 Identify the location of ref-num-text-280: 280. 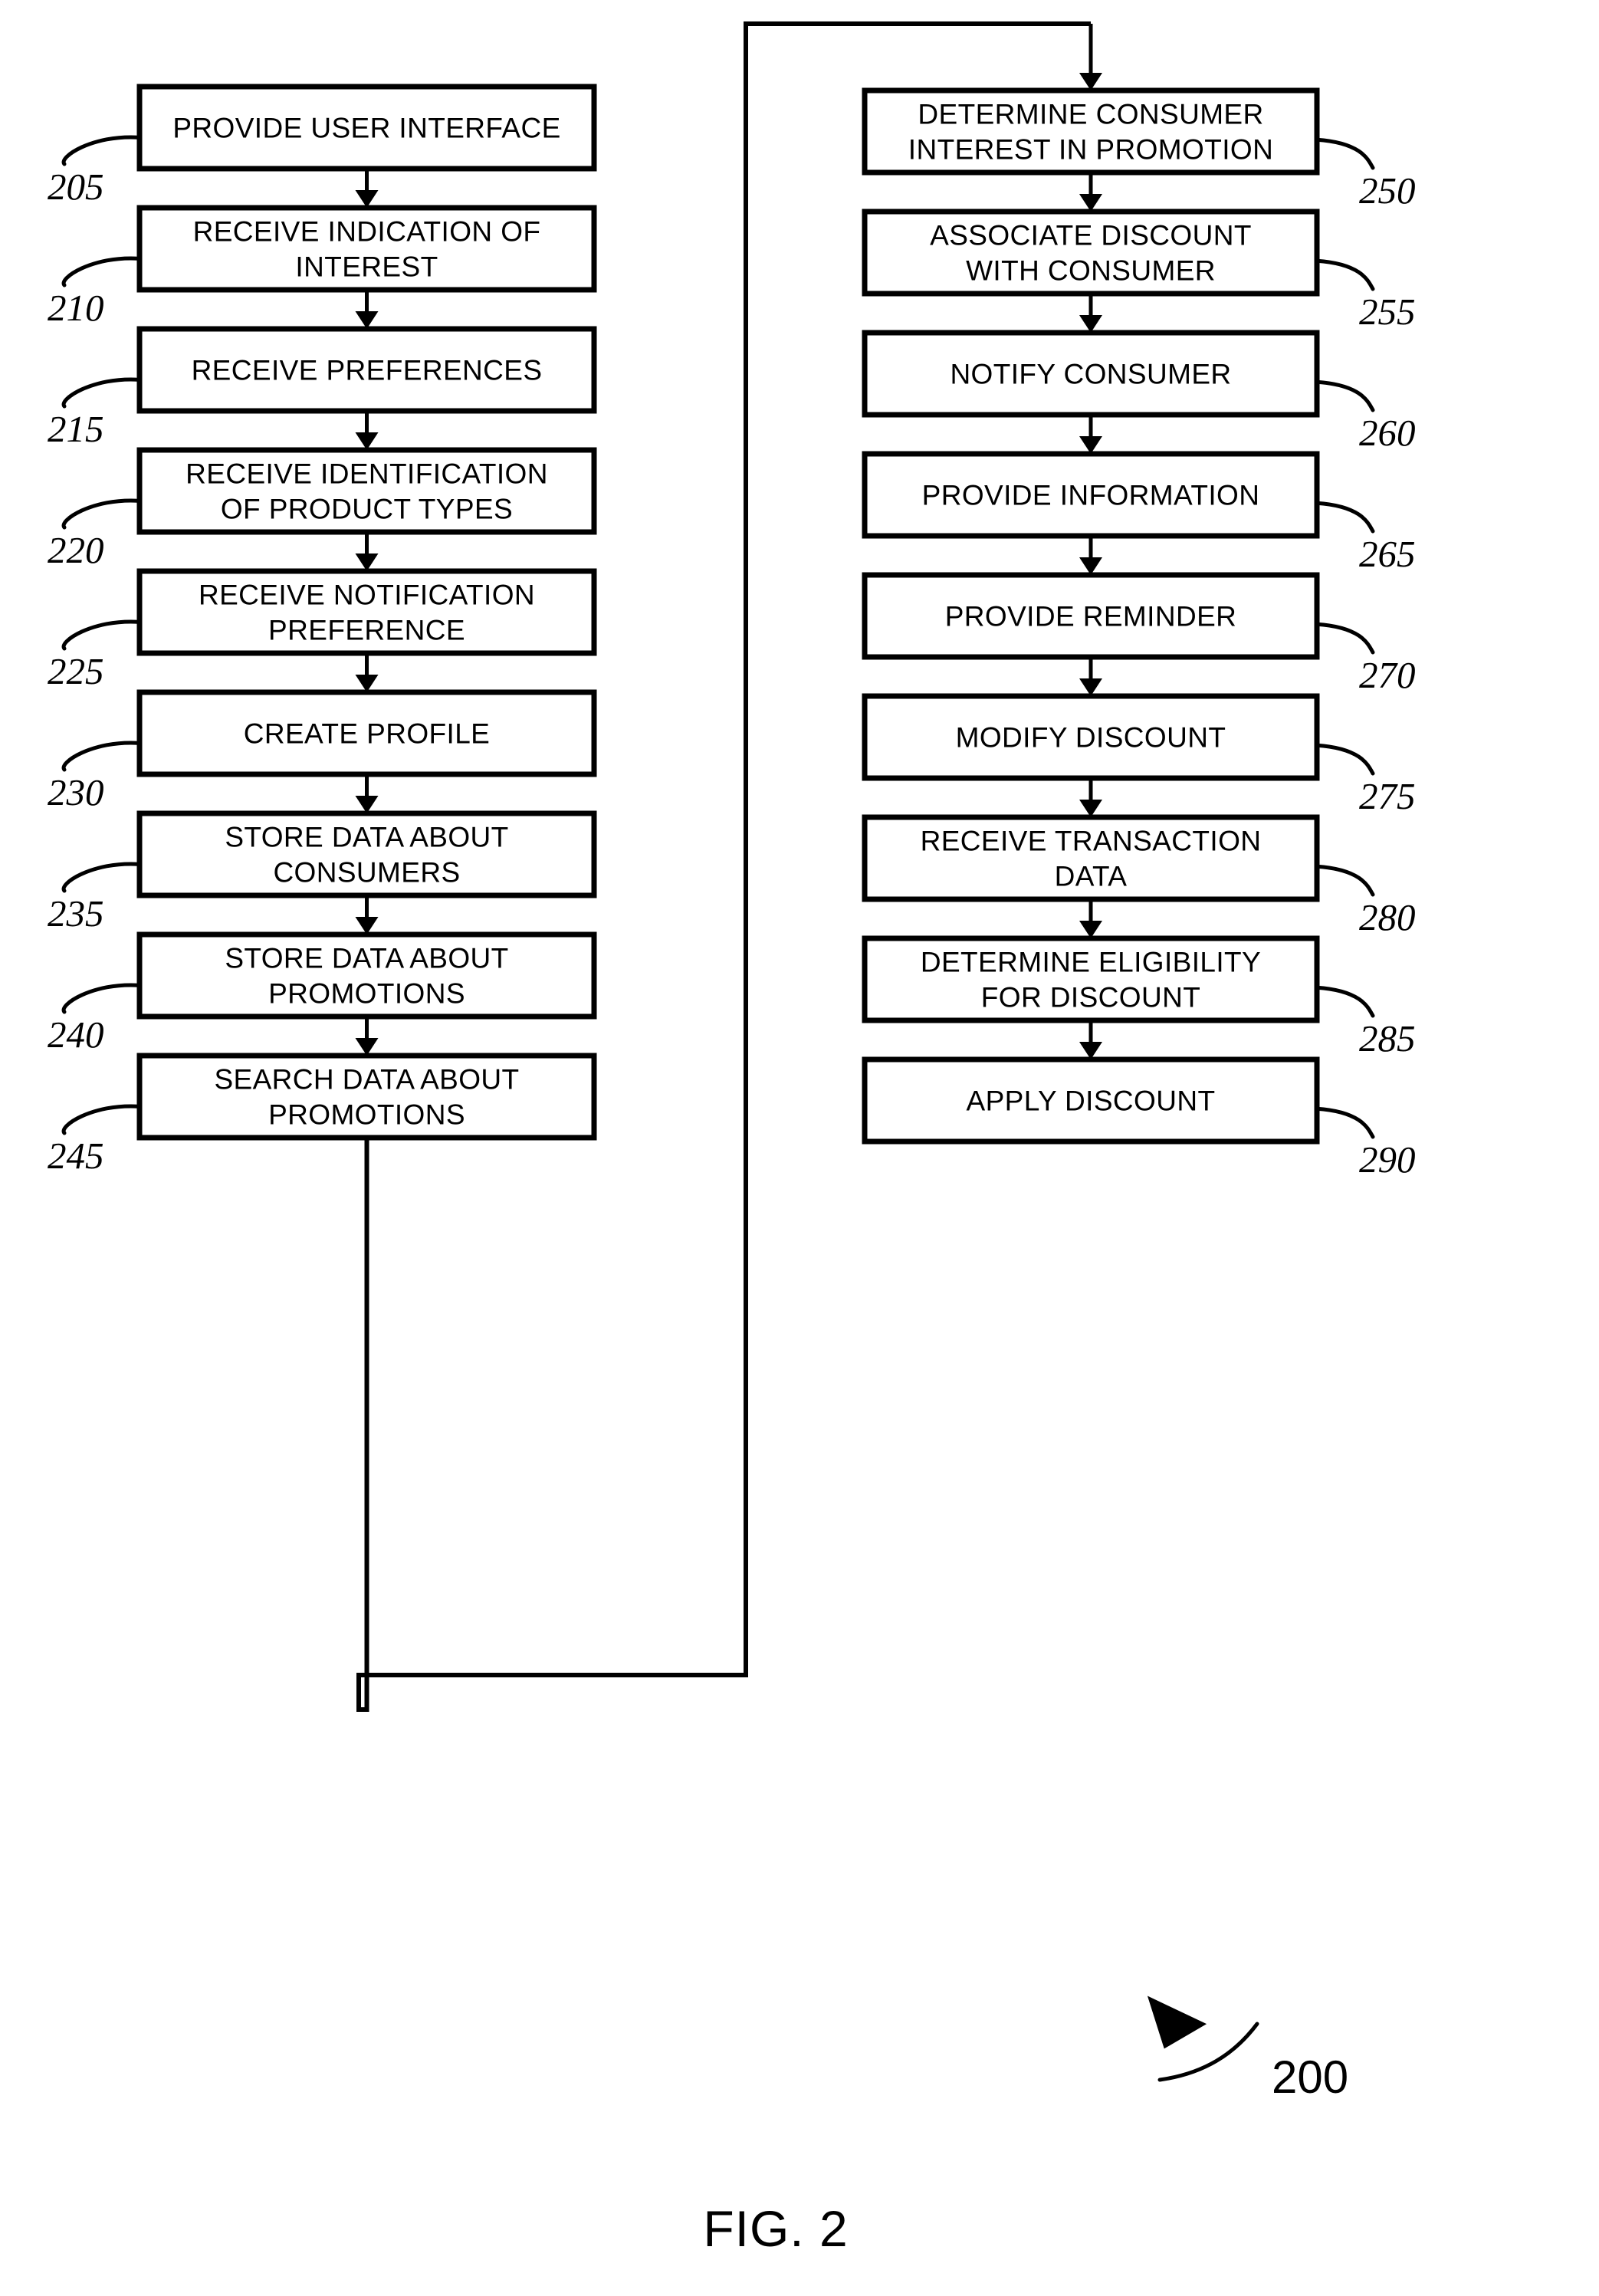
(1388, 917).